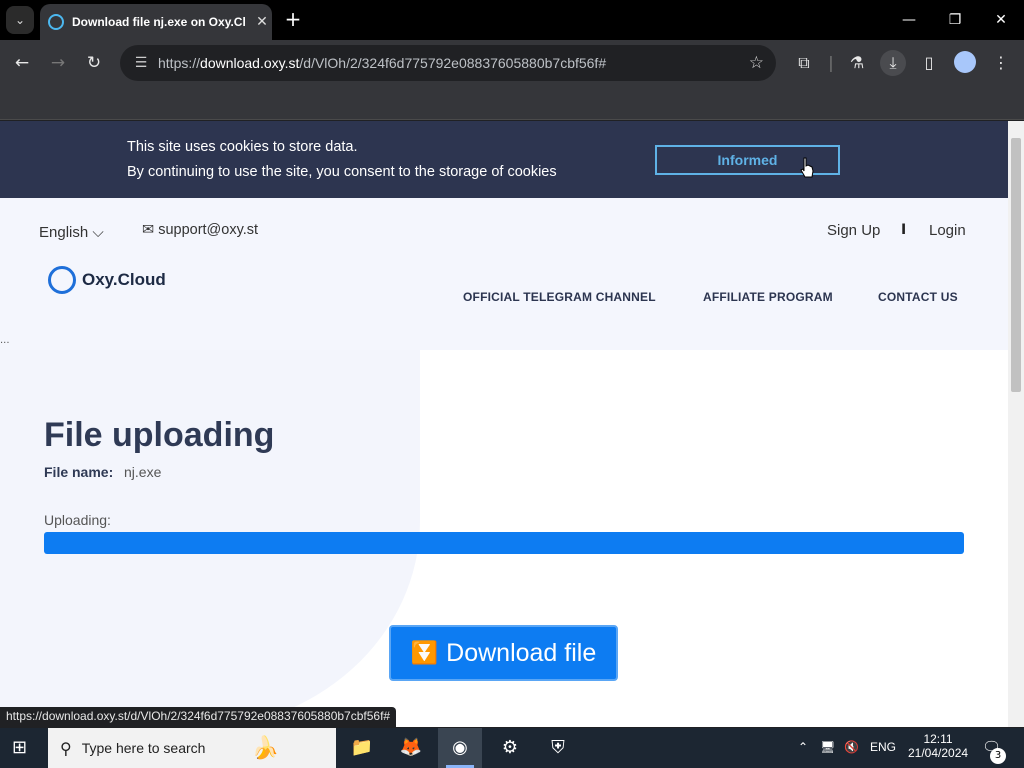 Image resolution: width=1024 pixels, height=768 pixels. Describe the element at coordinates (159, 435) in the screenshot. I see `page-title: File uploading` at that location.